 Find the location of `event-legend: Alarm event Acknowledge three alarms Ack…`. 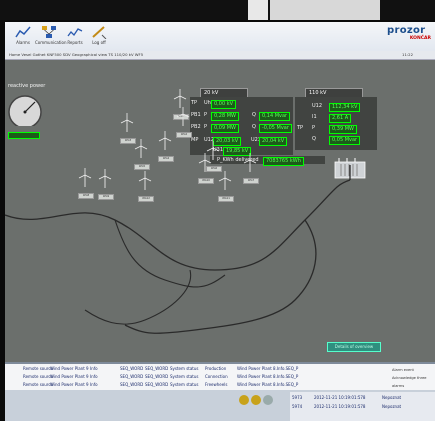

event-legend: Alarm event Acknowledge three alarms Ack… is located at coordinates (407, 381).